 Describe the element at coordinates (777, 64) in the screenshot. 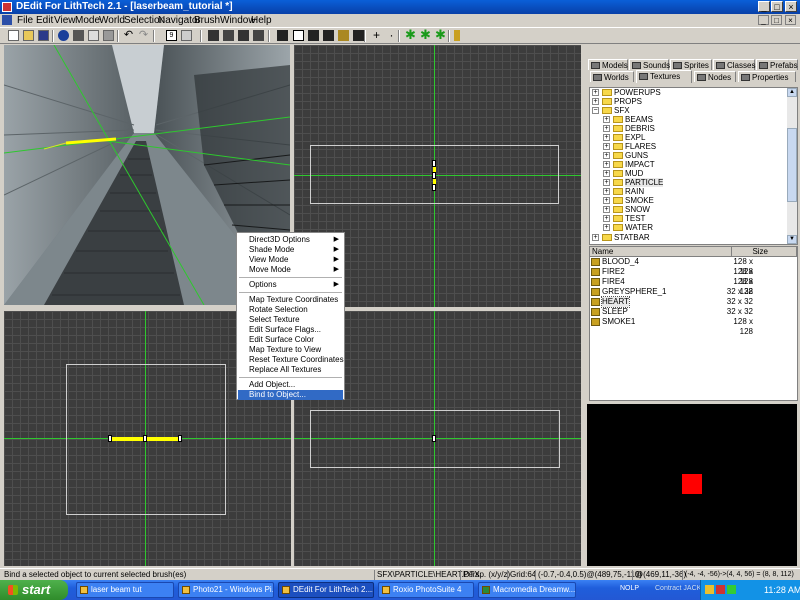

I see `tab-prefabs: Prefabs` at that location.